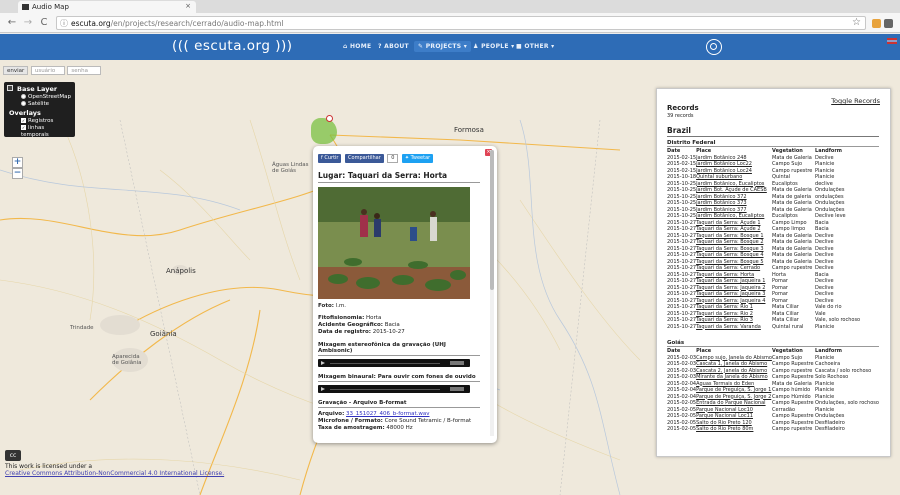 The image size is (900, 495). I want to click on field-label: Acidente Geográfico:, so click(350, 325).